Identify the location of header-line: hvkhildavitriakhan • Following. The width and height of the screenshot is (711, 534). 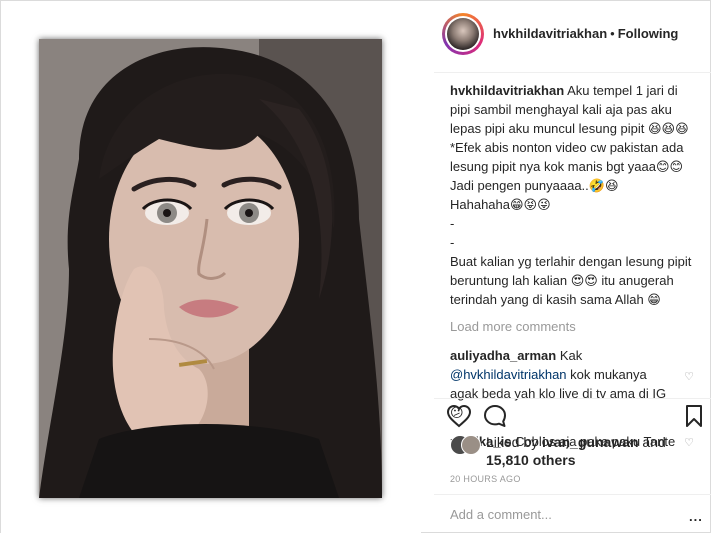
(585, 33).